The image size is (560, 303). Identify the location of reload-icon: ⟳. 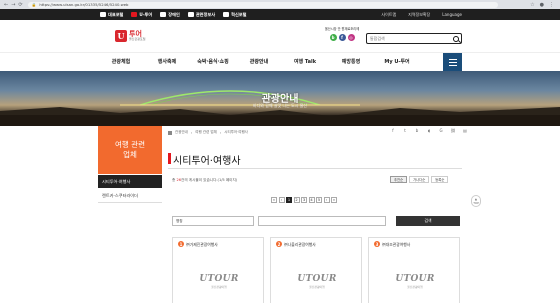
(20, 5).